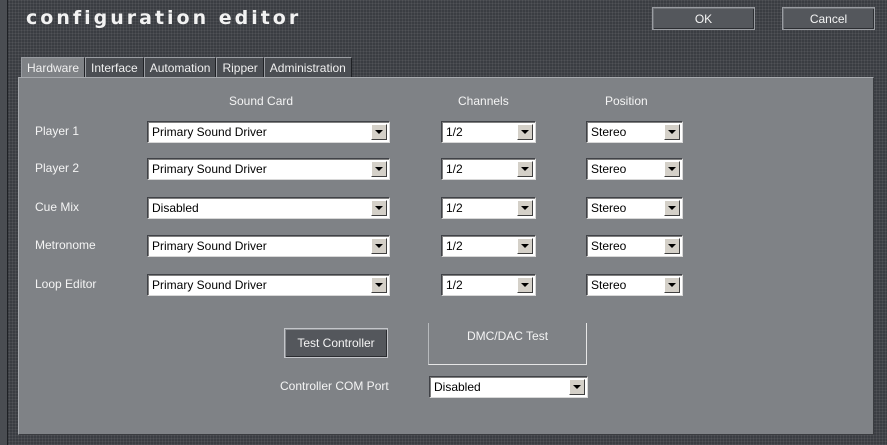 This screenshot has width=887, height=445. I want to click on position-select-loop-editor: Stereo, so click(634, 285).